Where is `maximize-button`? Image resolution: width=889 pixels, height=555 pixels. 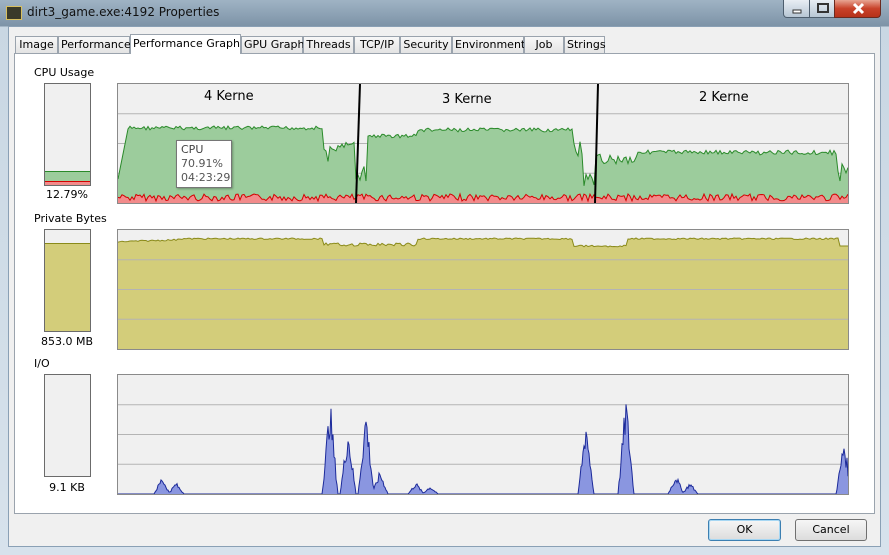
maximize-button is located at coordinates (822, 9).